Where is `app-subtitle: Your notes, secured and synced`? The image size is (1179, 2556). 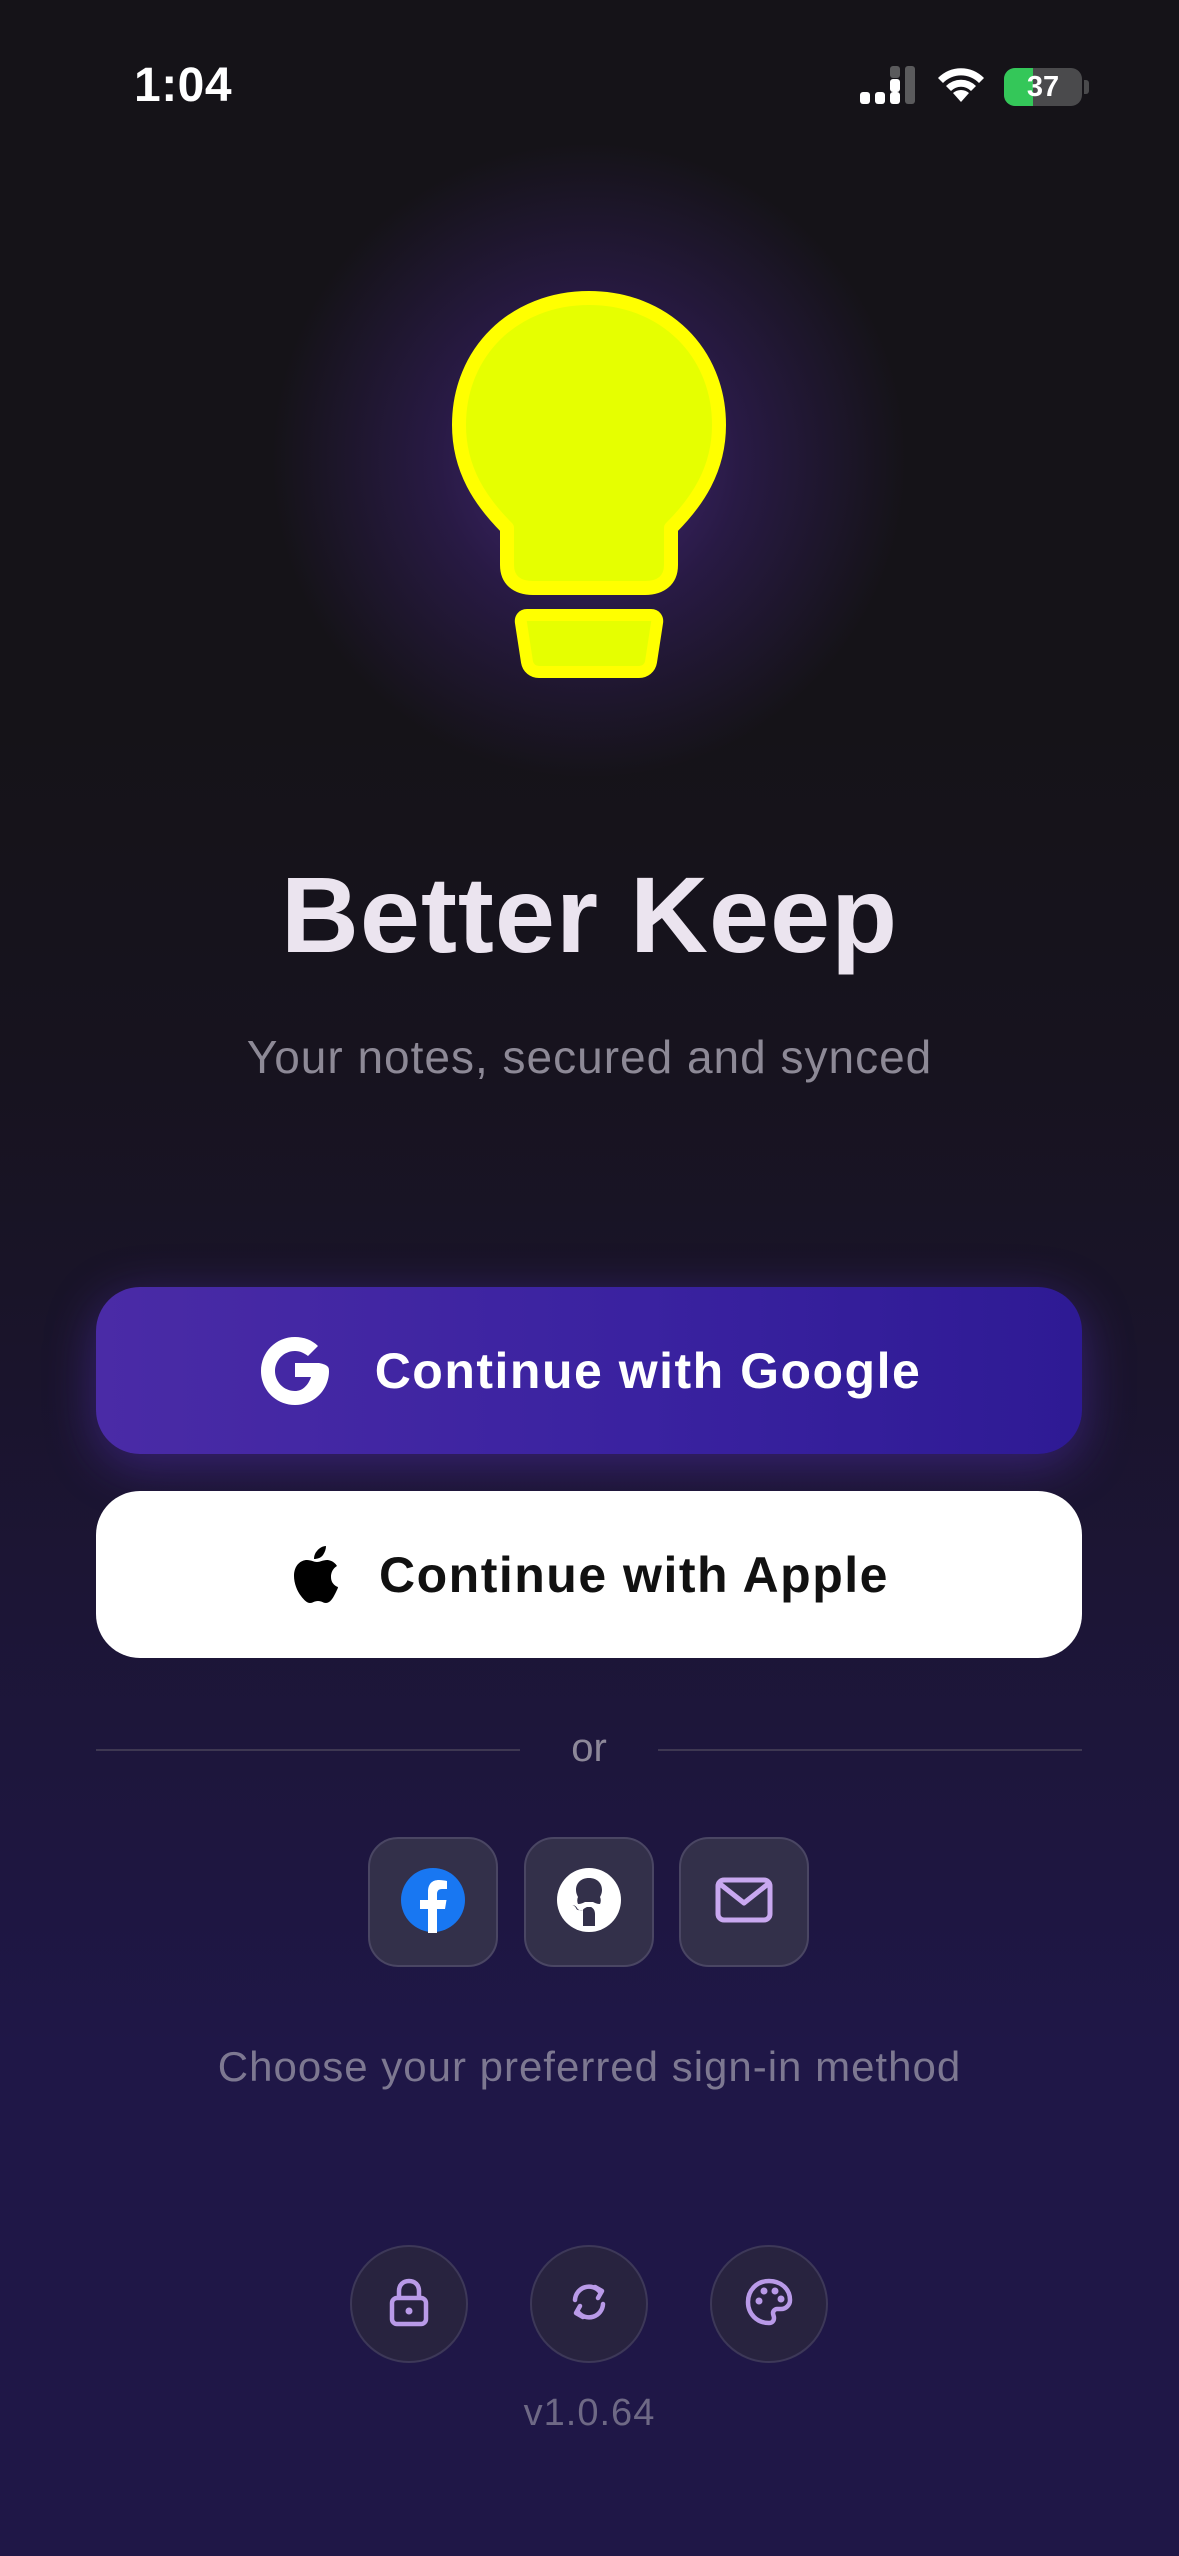 app-subtitle: Your notes, secured and synced is located at coordinates (589, 1057).